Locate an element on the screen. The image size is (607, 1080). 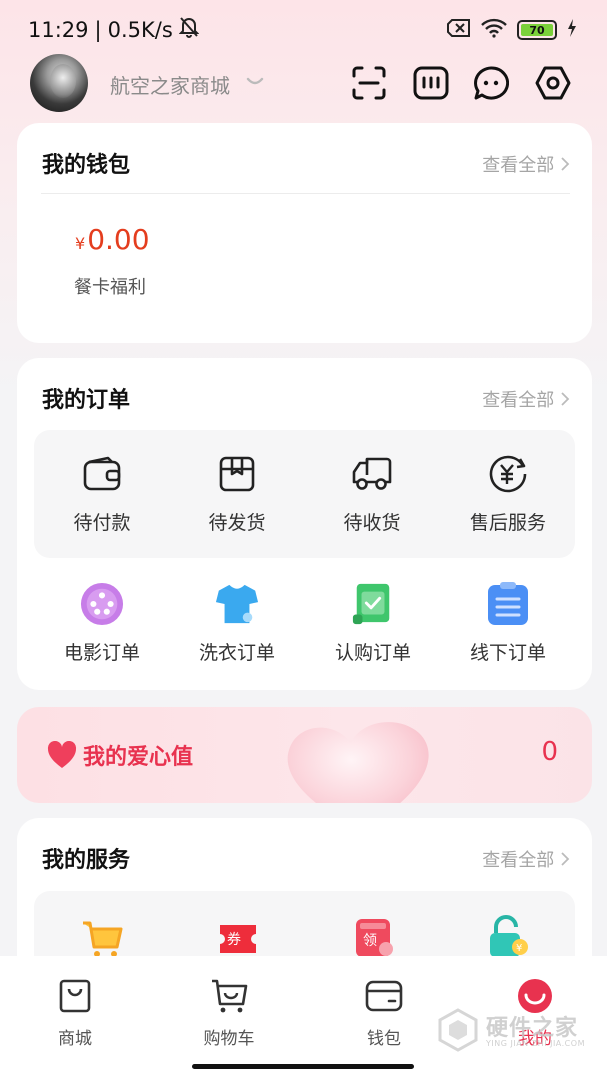
nav-label: 购物车 is located at coordinates (229, 1039).